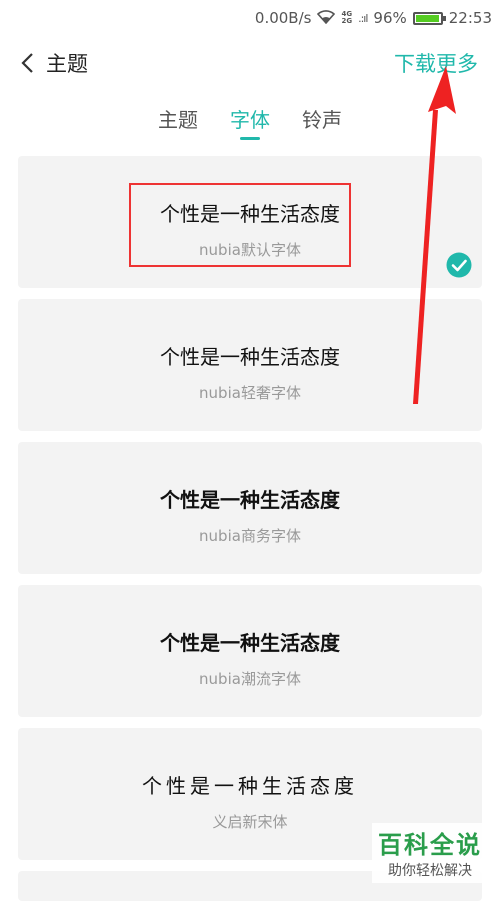  Describe the element at coordinates (436, 63) in the screenshot. I see `download-more-button: 下载更多` at that location.